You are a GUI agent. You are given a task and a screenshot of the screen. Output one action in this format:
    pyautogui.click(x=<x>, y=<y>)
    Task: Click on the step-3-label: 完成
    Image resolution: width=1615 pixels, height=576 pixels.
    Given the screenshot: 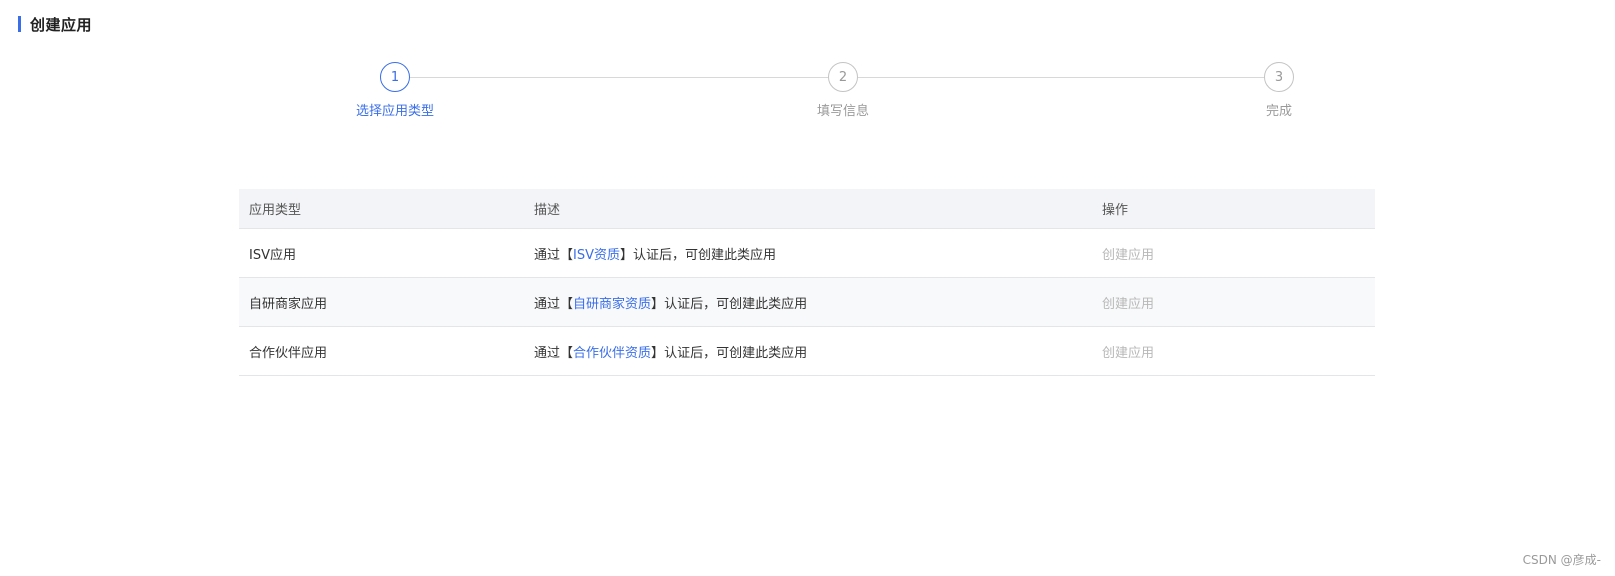 What is the action you would take?
    pyautogui.click(x=1278, y=111)
    